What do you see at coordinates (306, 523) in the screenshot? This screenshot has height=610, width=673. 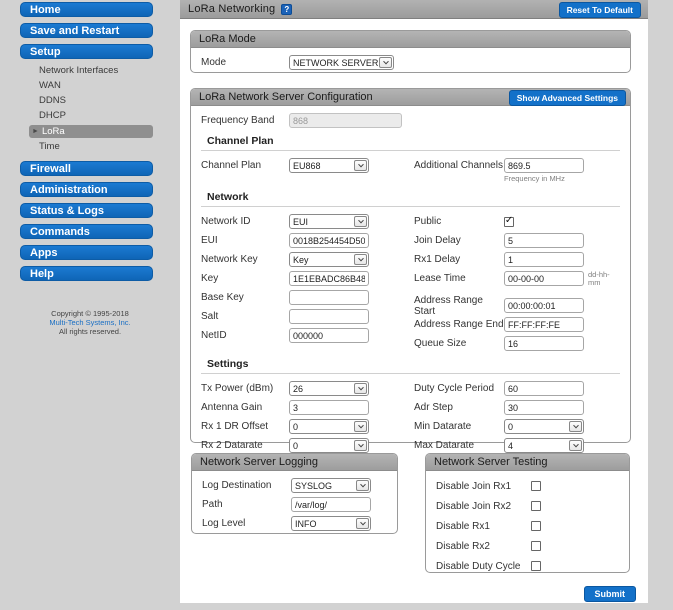 I see `log-level-select-value: INFO` at bounding box center [306, 523].